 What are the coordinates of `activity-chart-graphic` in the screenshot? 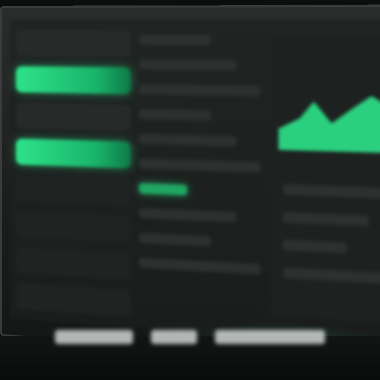 It's located at (329, 124).